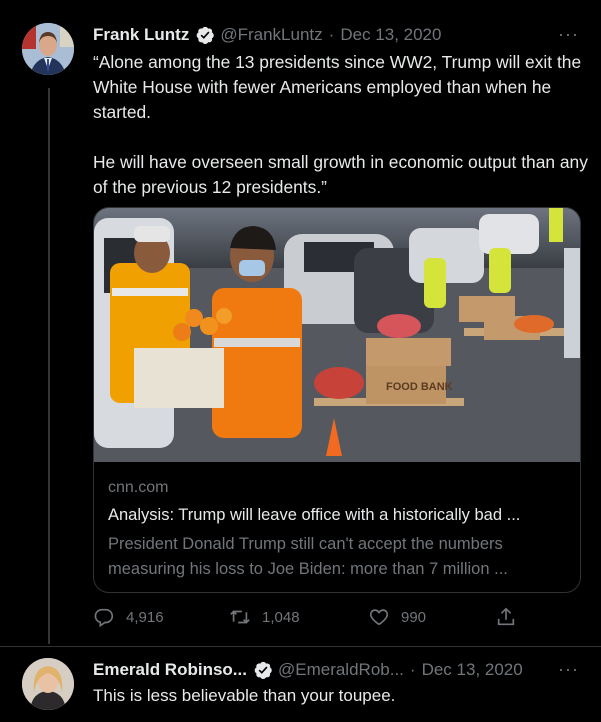  Describe the element at coordinates (104, 618) in the screenshot. I see `reply-icon` at that location.